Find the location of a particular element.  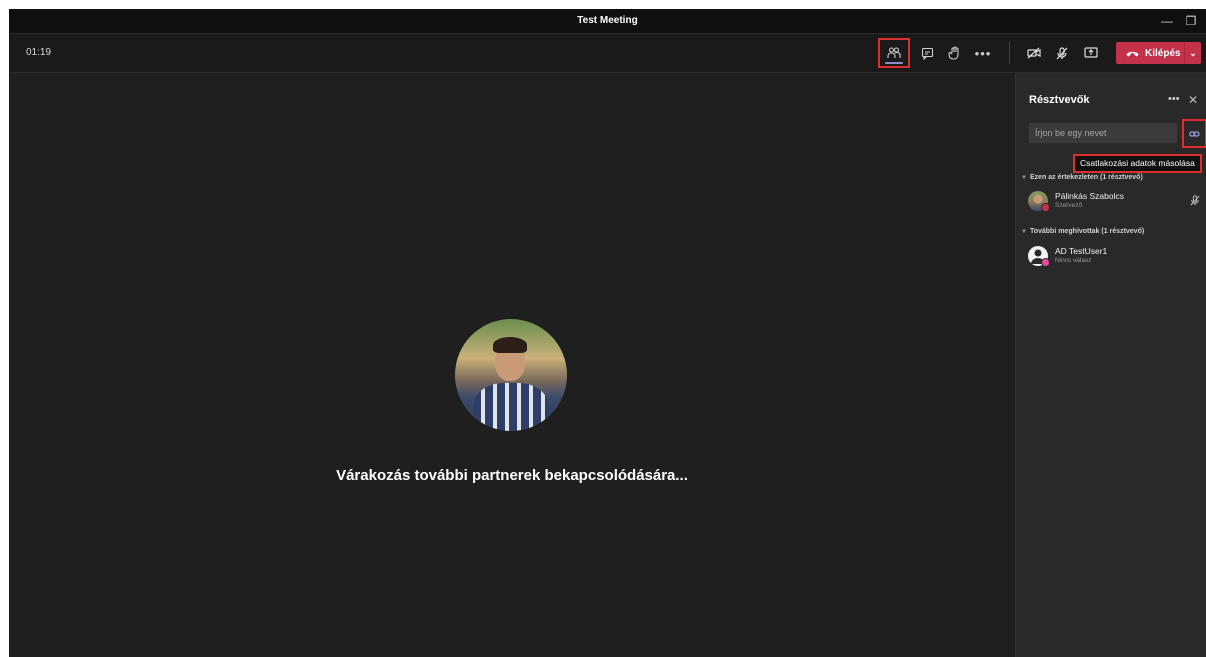

section-label: Ezen az értekezleten (1 résztvevő) is located at coordinates (1086, 177).